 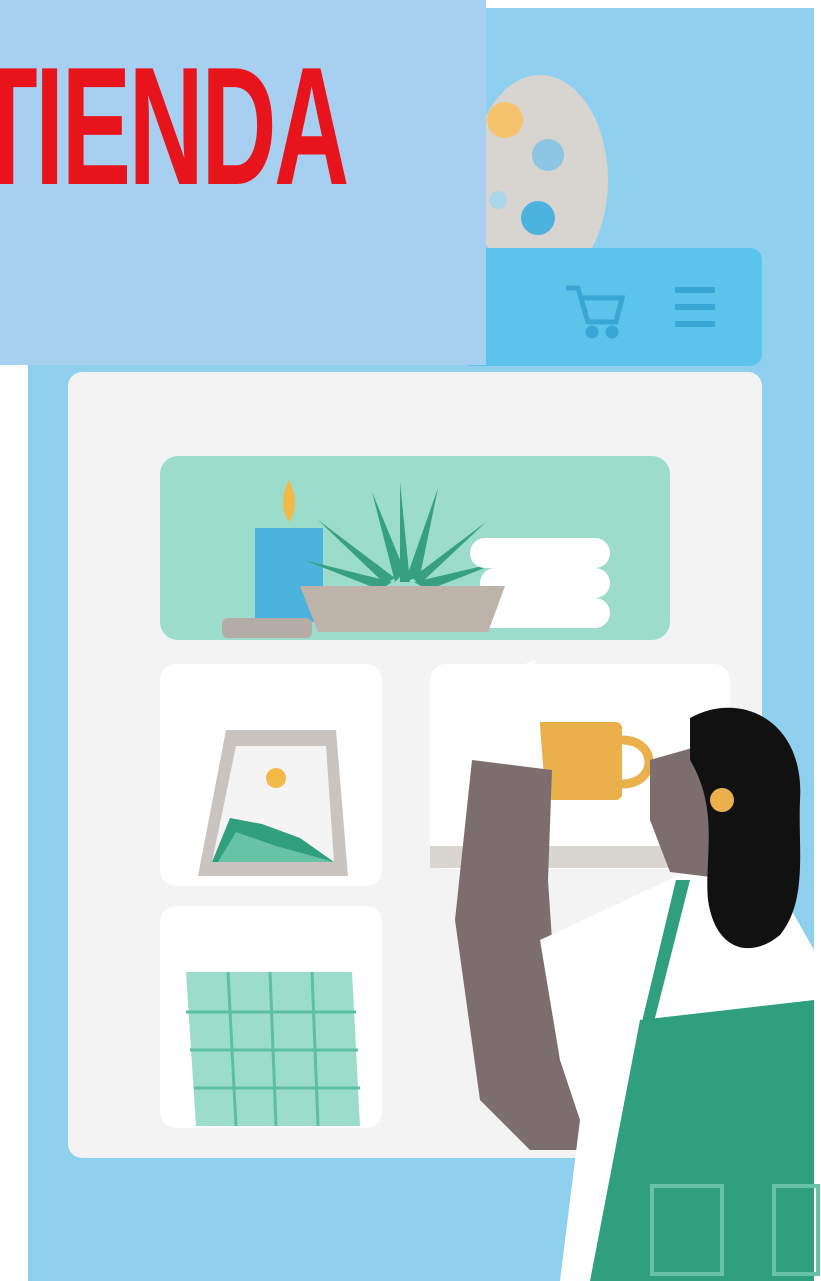 What do you see at coordinates (722, 800) in the screenshot?
I see `earring` at bounding box center [722, 800].